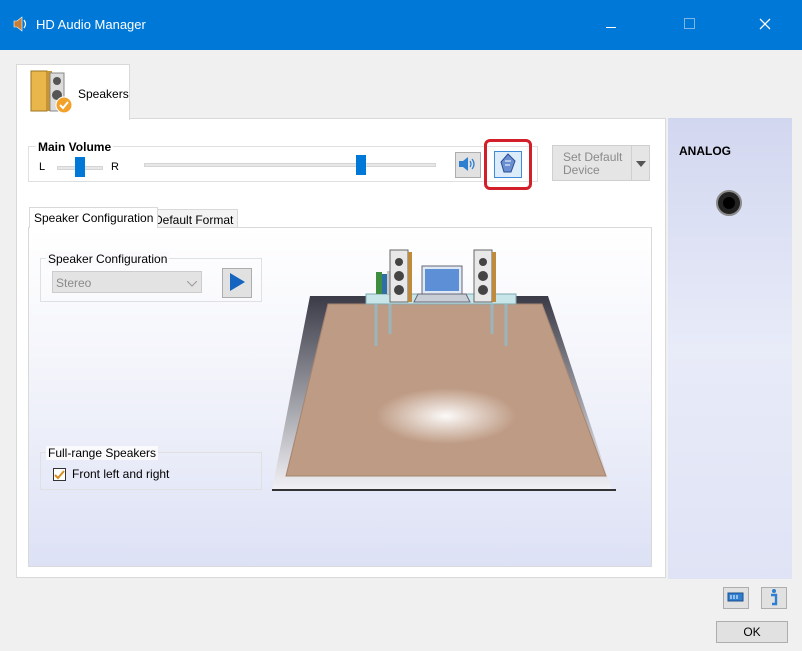 Image resolution: width=802 pixels, height=651 pixels. I want to click on set-default-dropdown, so click(640, 163).